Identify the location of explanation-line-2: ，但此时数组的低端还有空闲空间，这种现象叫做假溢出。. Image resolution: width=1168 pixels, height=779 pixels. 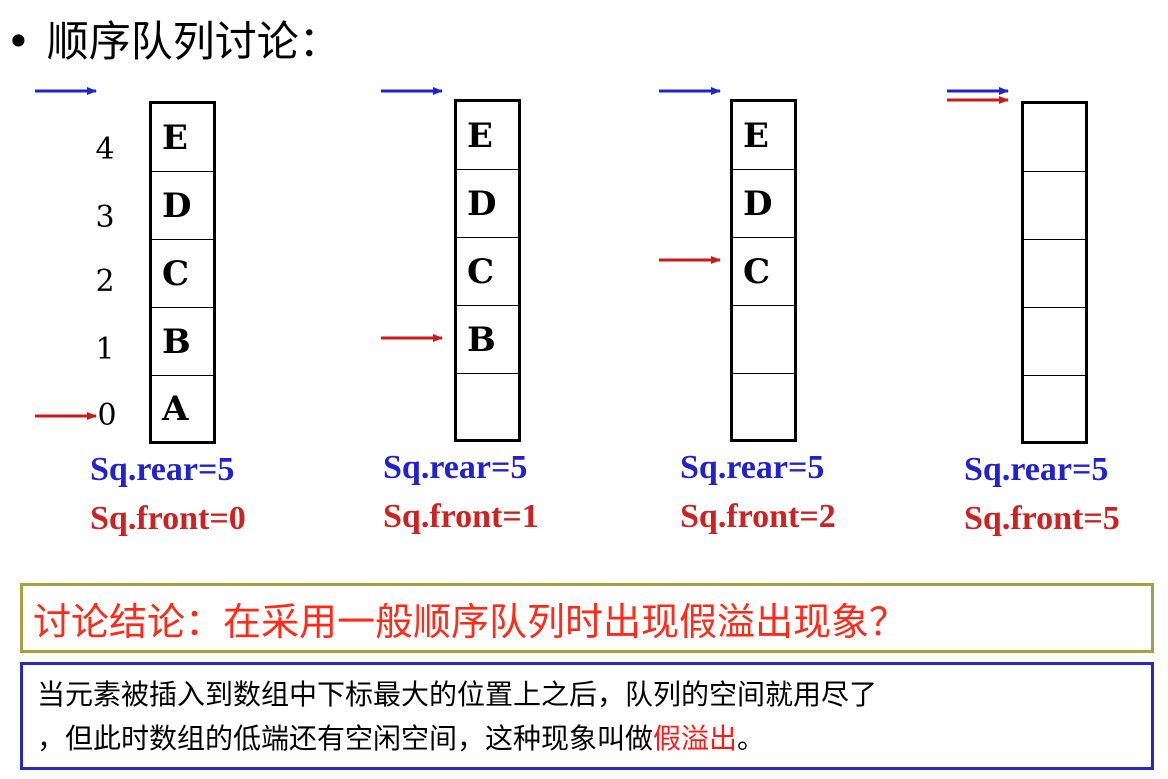
(587, 739).